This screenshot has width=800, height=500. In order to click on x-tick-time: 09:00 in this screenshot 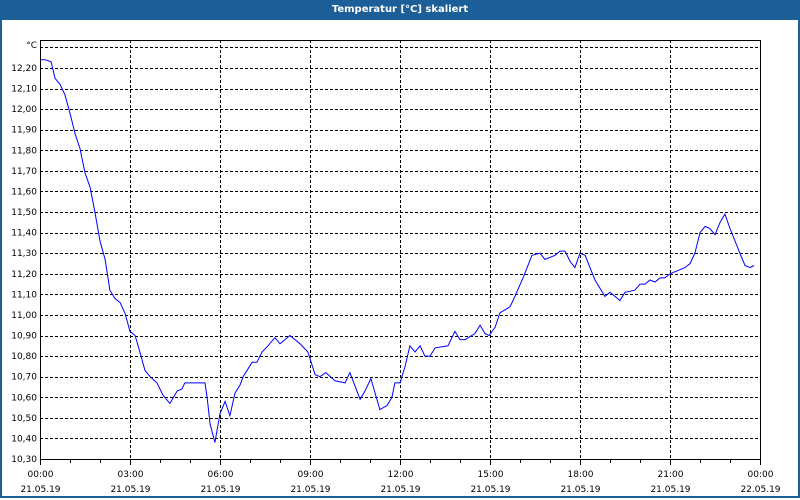, I will do `click(311, 475)`.